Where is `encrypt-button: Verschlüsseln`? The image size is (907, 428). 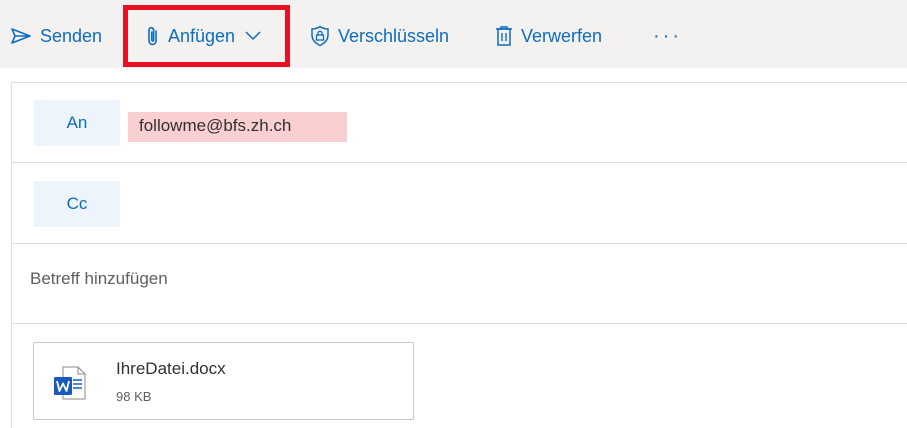
encrypt-button: Verschlüsseln is located at coordinates (379, 36).